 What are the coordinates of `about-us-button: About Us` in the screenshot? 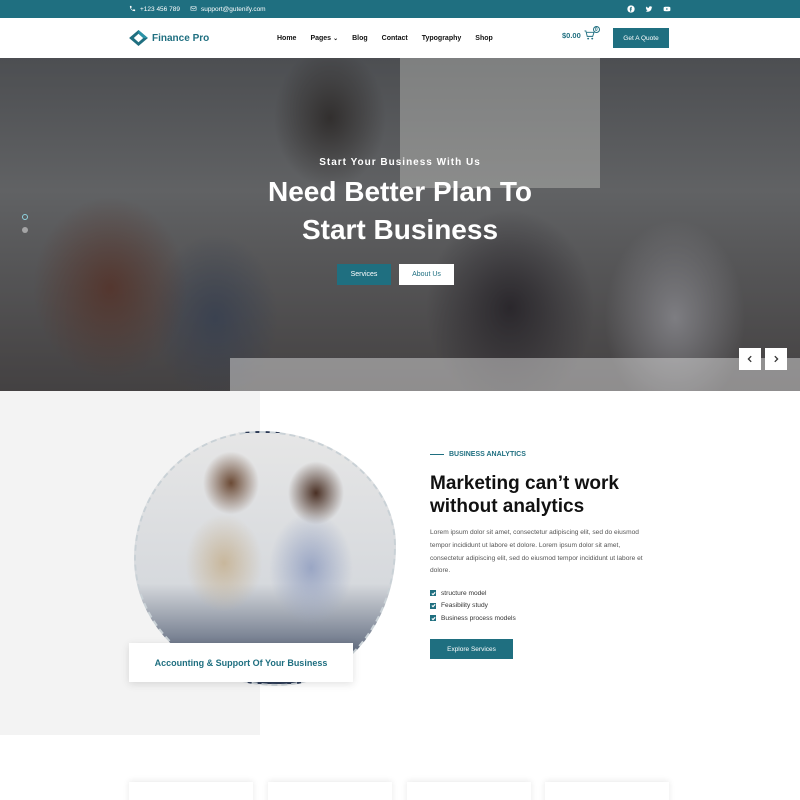 It's located at (426, 274).